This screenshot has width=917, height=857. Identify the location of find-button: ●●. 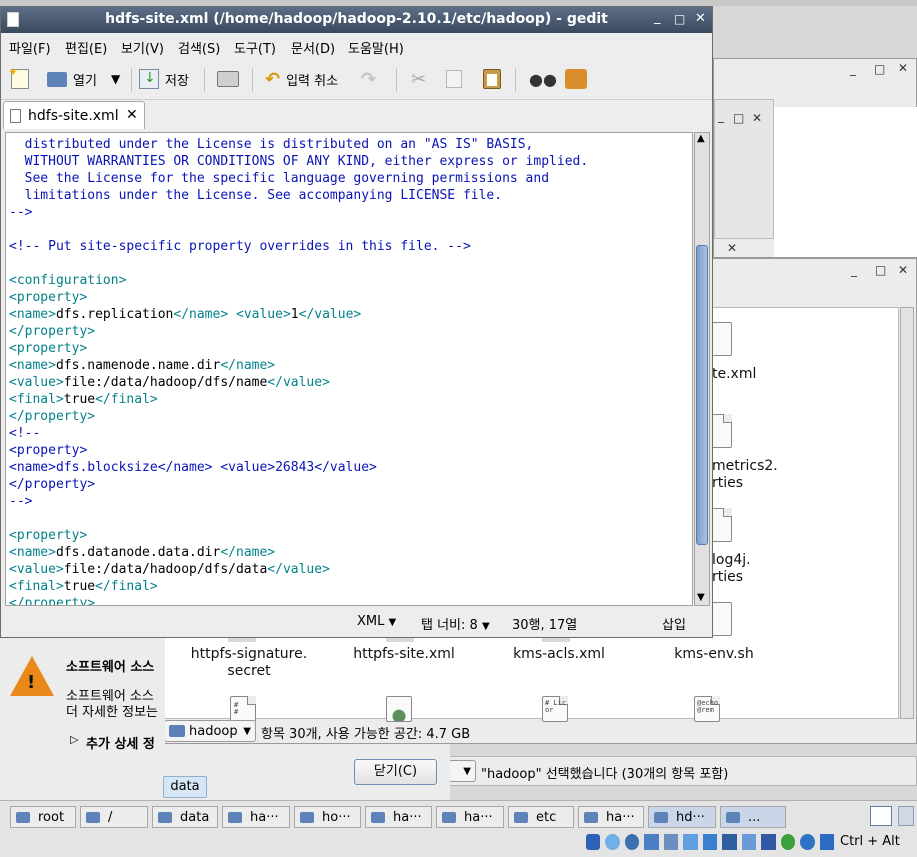
(543, 79).